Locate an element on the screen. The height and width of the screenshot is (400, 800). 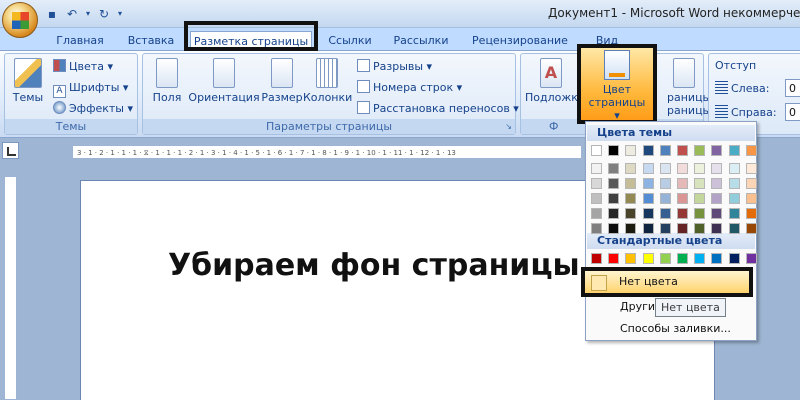
size-button: Размер is located at coordinates (282, 81).